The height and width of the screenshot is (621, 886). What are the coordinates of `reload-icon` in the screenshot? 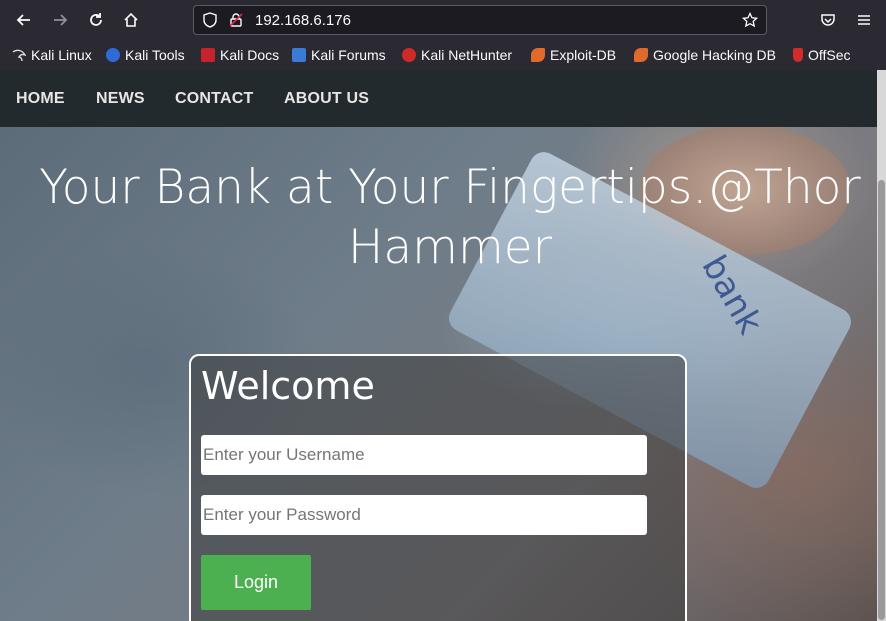 It's located at (96, 20).